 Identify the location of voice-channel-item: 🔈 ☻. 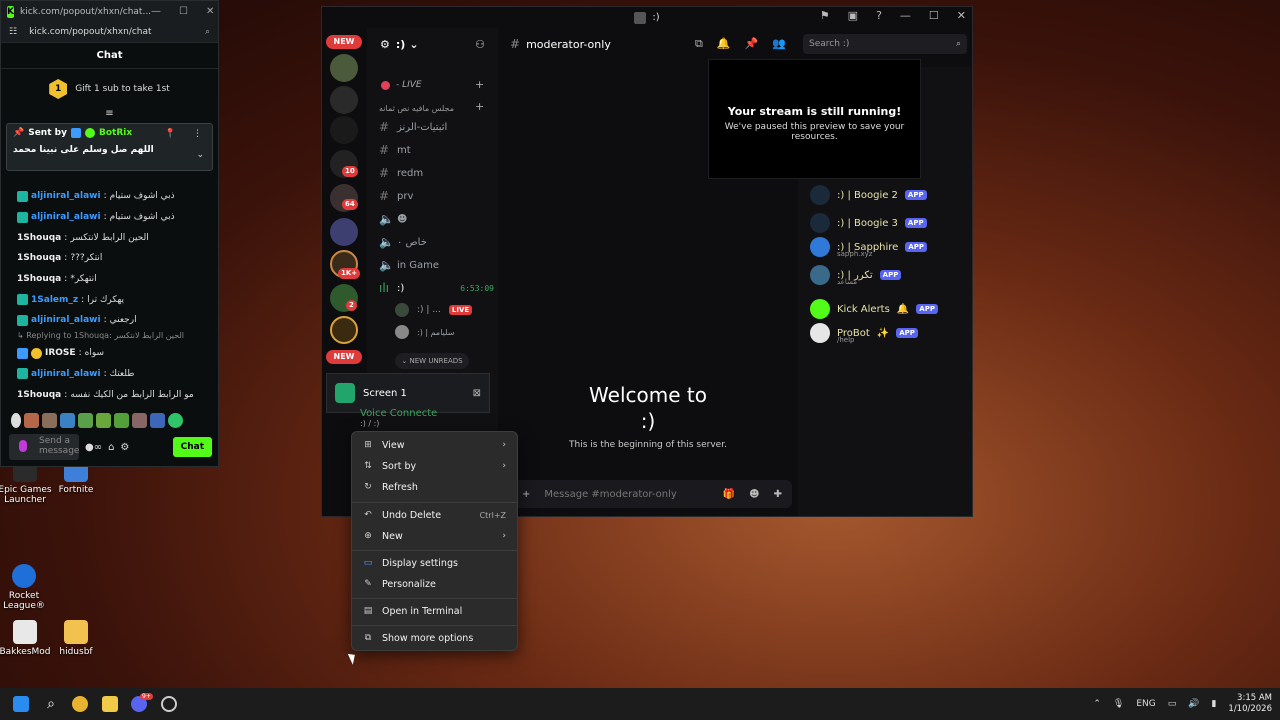
(436, 219).